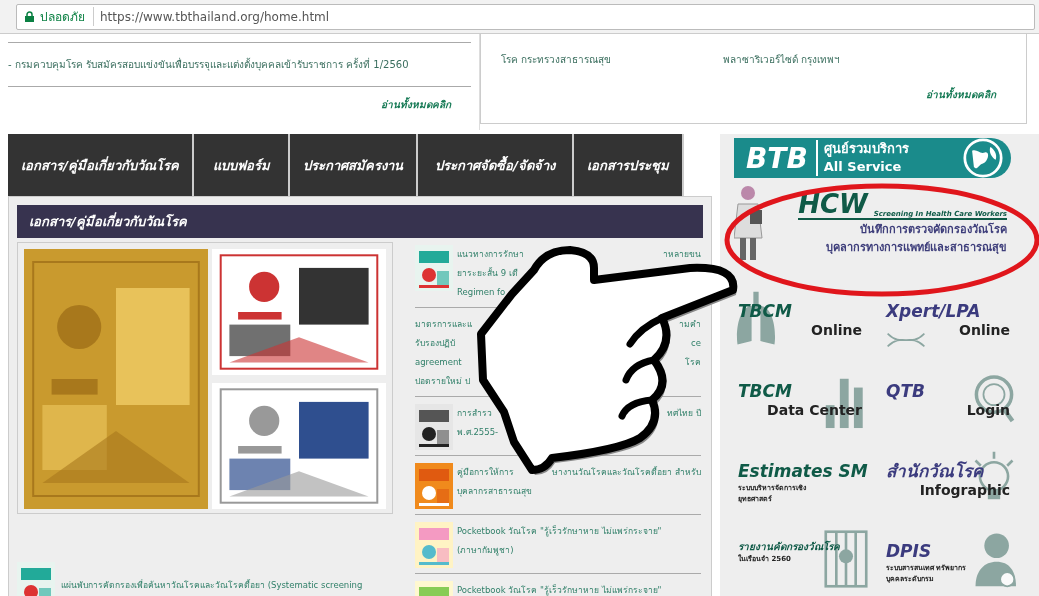 The image size is (1039, 596). Describe the element at coordinates (354, 165) in the screenshot. I see `nav-tab: ประกาศสมัครงาน` at that location.